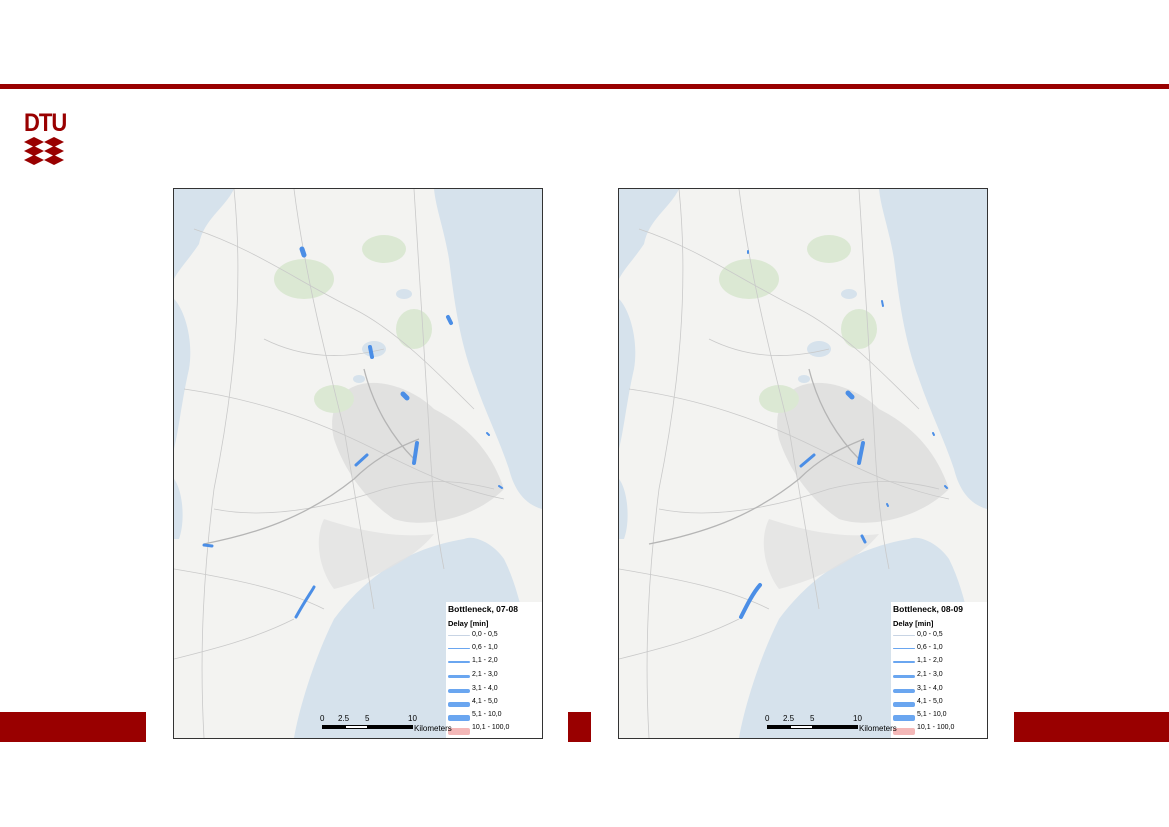 This screenshot has width=1169, height=827. What do you see at coordinates (834, 724) in the screenshot?
I see `scale-bar-right: 0 2.5 5 10 Kilometers` at bounding box center [834, 724].